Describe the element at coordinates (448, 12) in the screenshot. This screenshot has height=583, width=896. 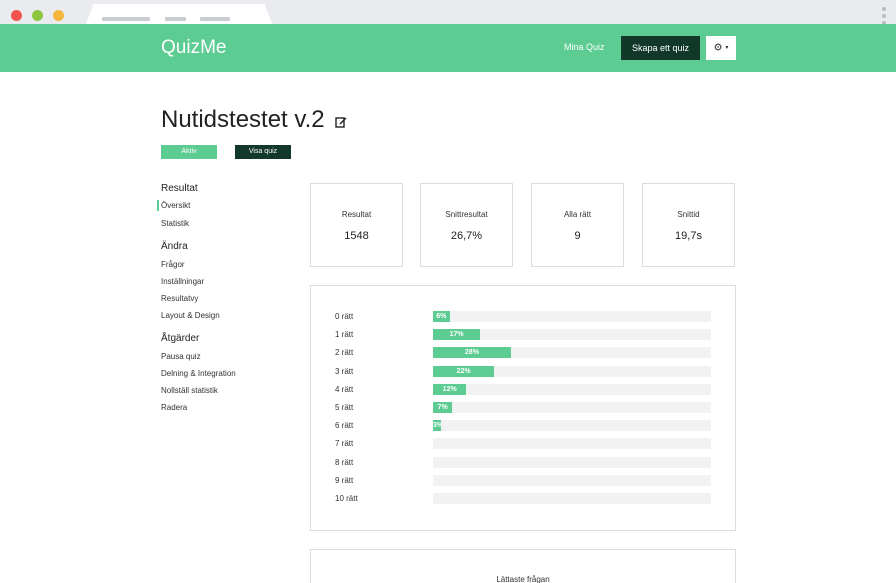
I see `browser-chrome` at that location.